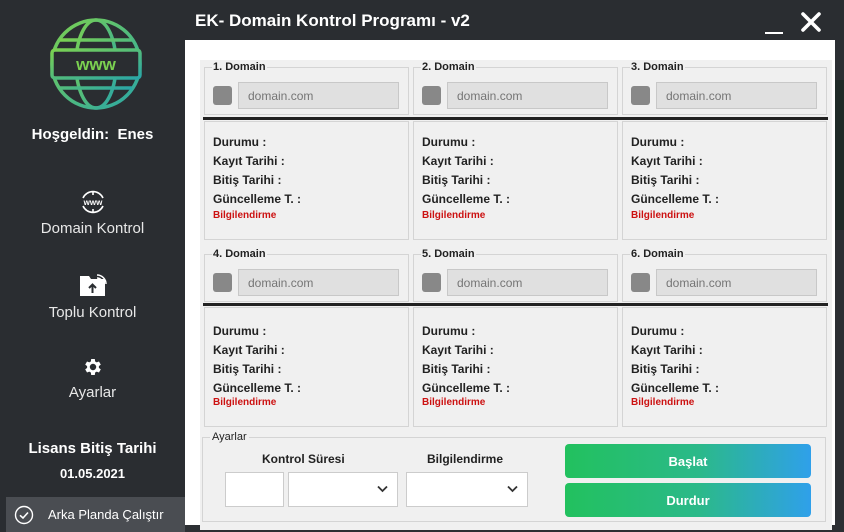 This screenshot has height=532, width=844. I want to click on logo-text: www, so click(95, 64).